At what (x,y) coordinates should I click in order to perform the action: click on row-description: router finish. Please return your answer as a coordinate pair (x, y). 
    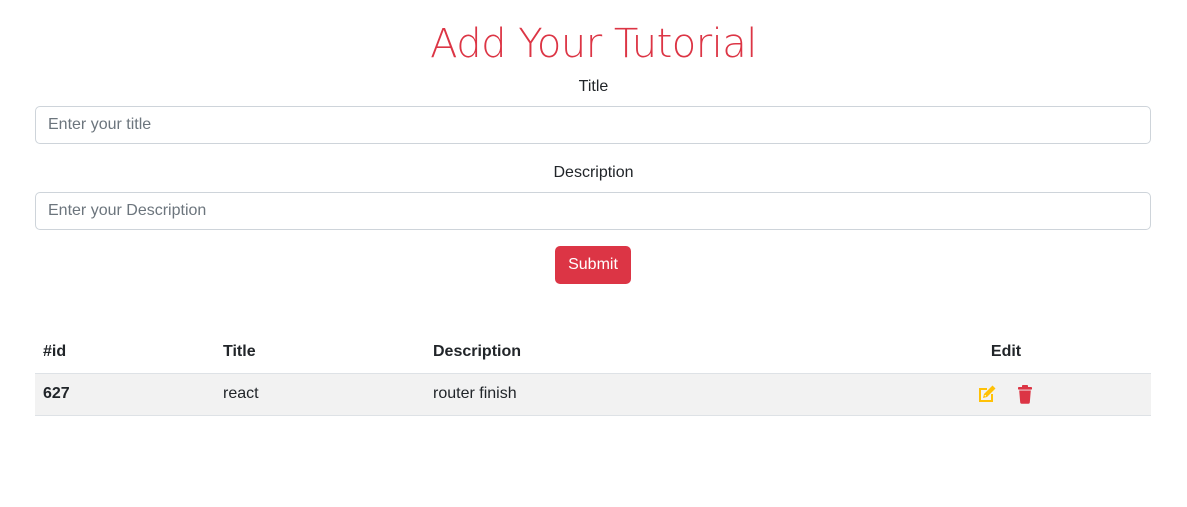
    Looking at the image, I should click on (643, 394).